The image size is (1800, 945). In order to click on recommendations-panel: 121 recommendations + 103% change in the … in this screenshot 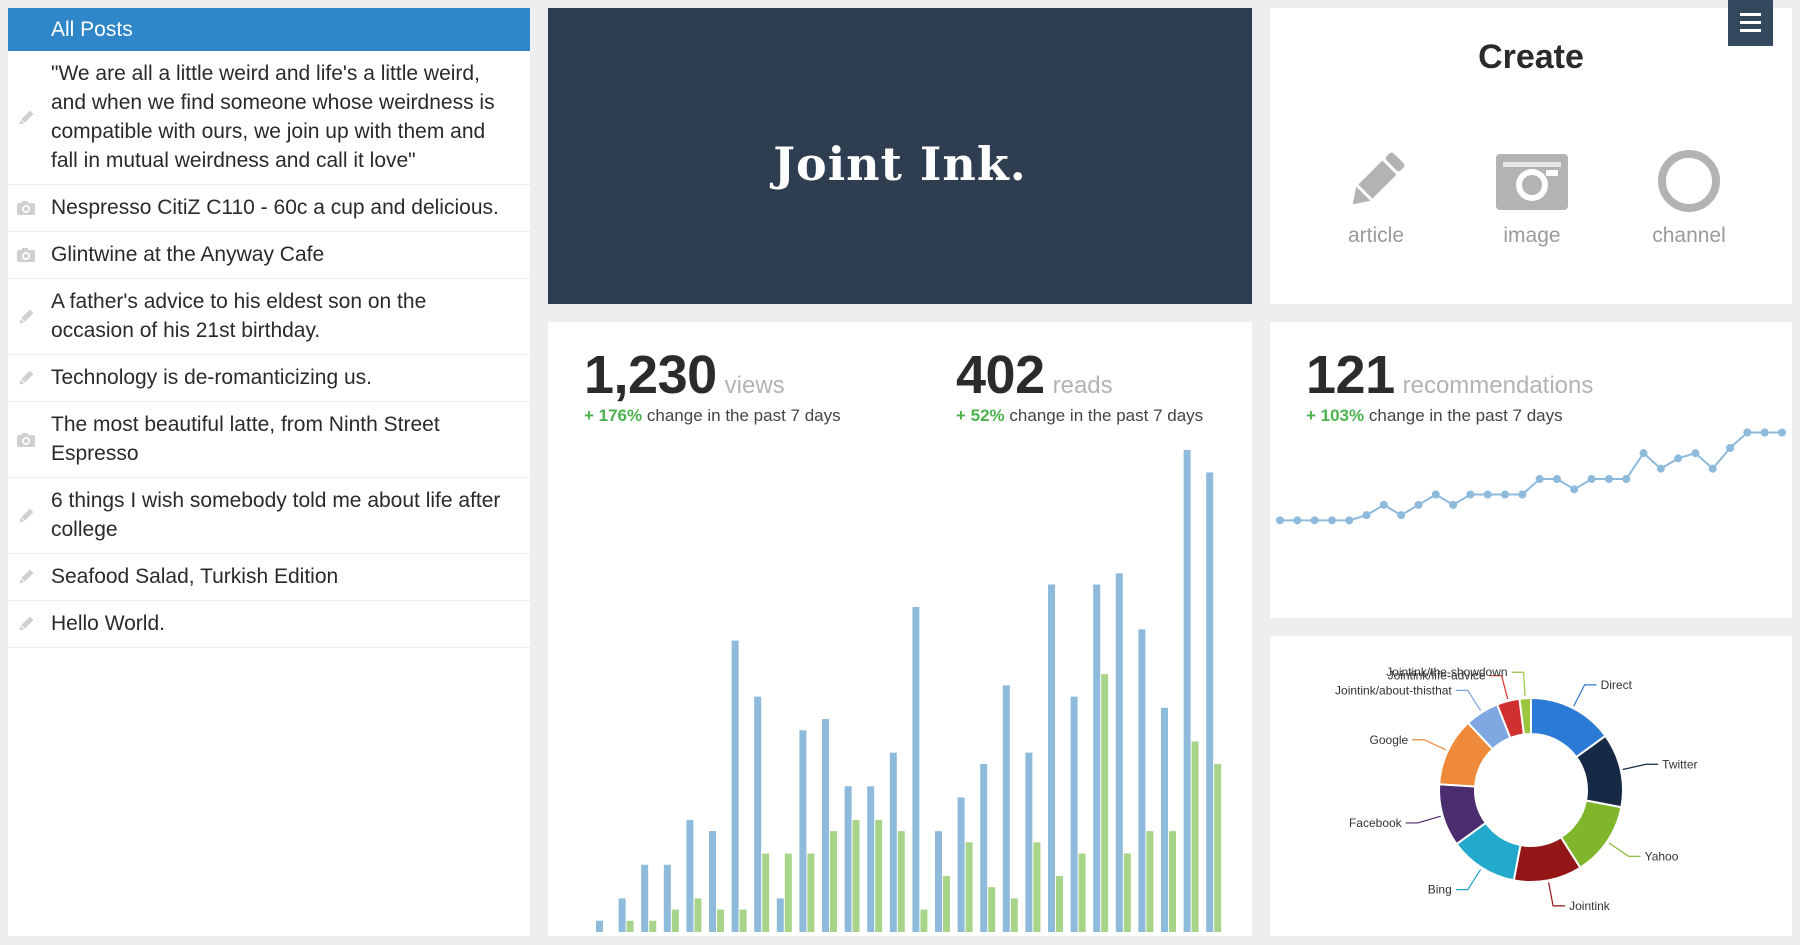, I will do `click(1531, 470)`.